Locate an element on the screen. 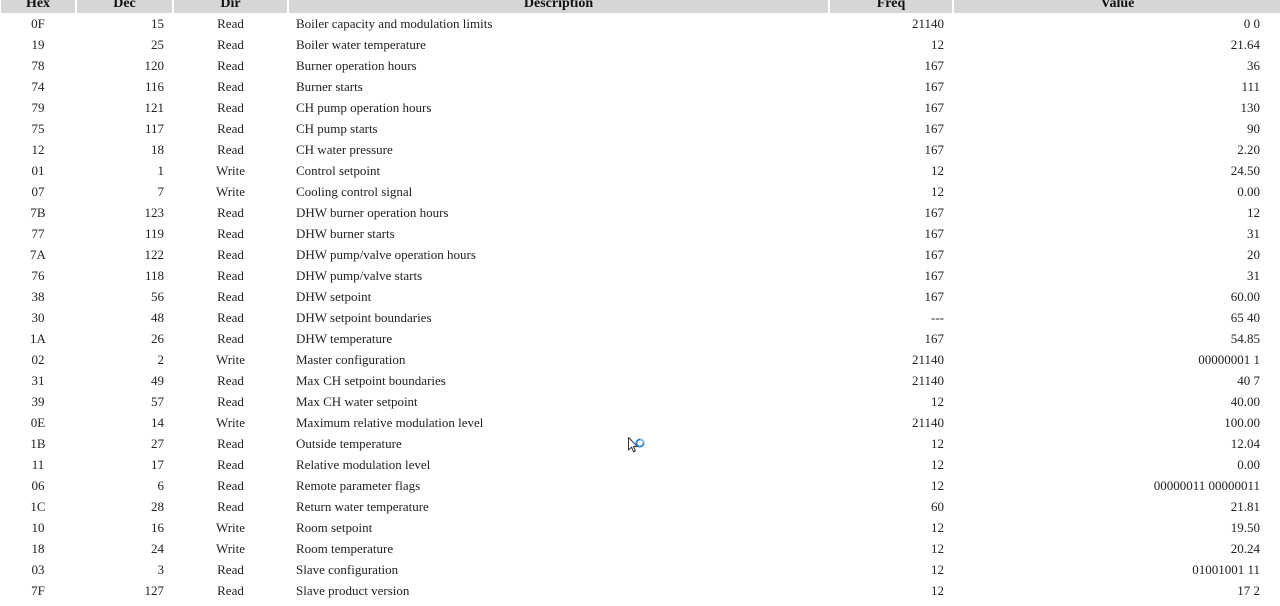 The height and width of the screenshot is (606, 1280). cell-value: 90 is located at coordinates (1253, 128).